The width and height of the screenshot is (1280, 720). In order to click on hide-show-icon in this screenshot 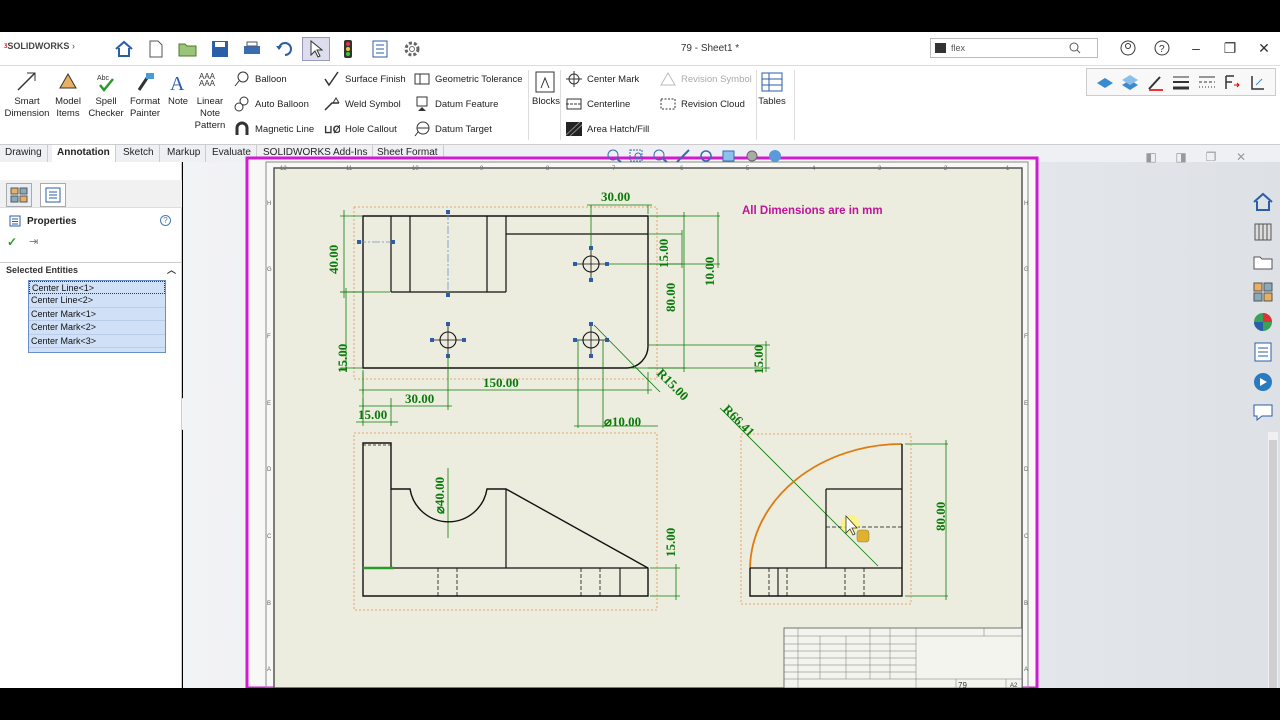, I will do `click(752, 155)`.